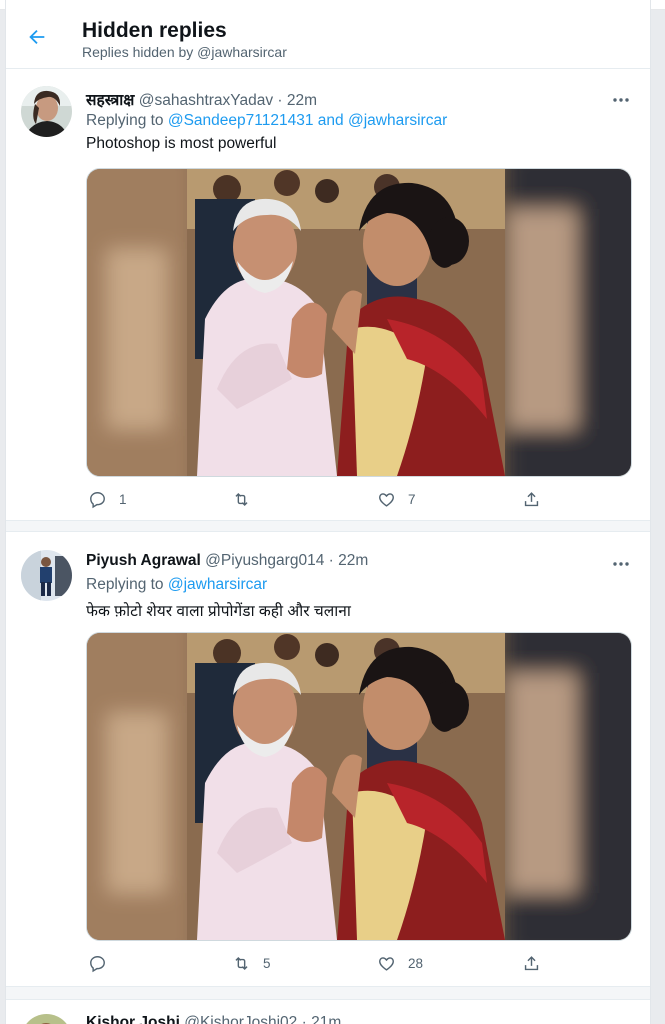 The height and width of the screenshot is (1024, 665). I want to click on reply-button: 1, so click(107, 499).